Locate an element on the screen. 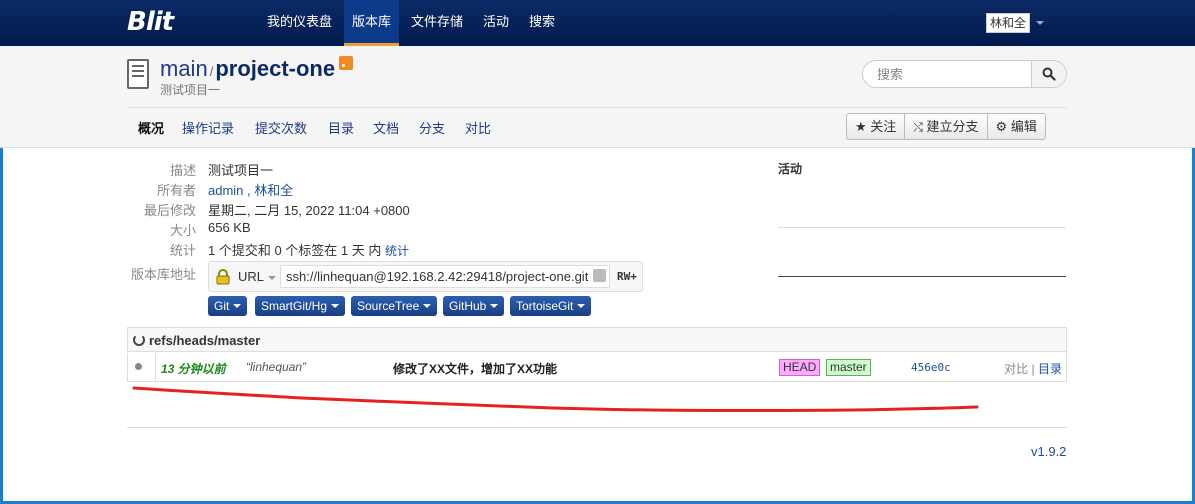  client-smartgit-label: SmartGit/Hg is located at coordinates (294, 306).